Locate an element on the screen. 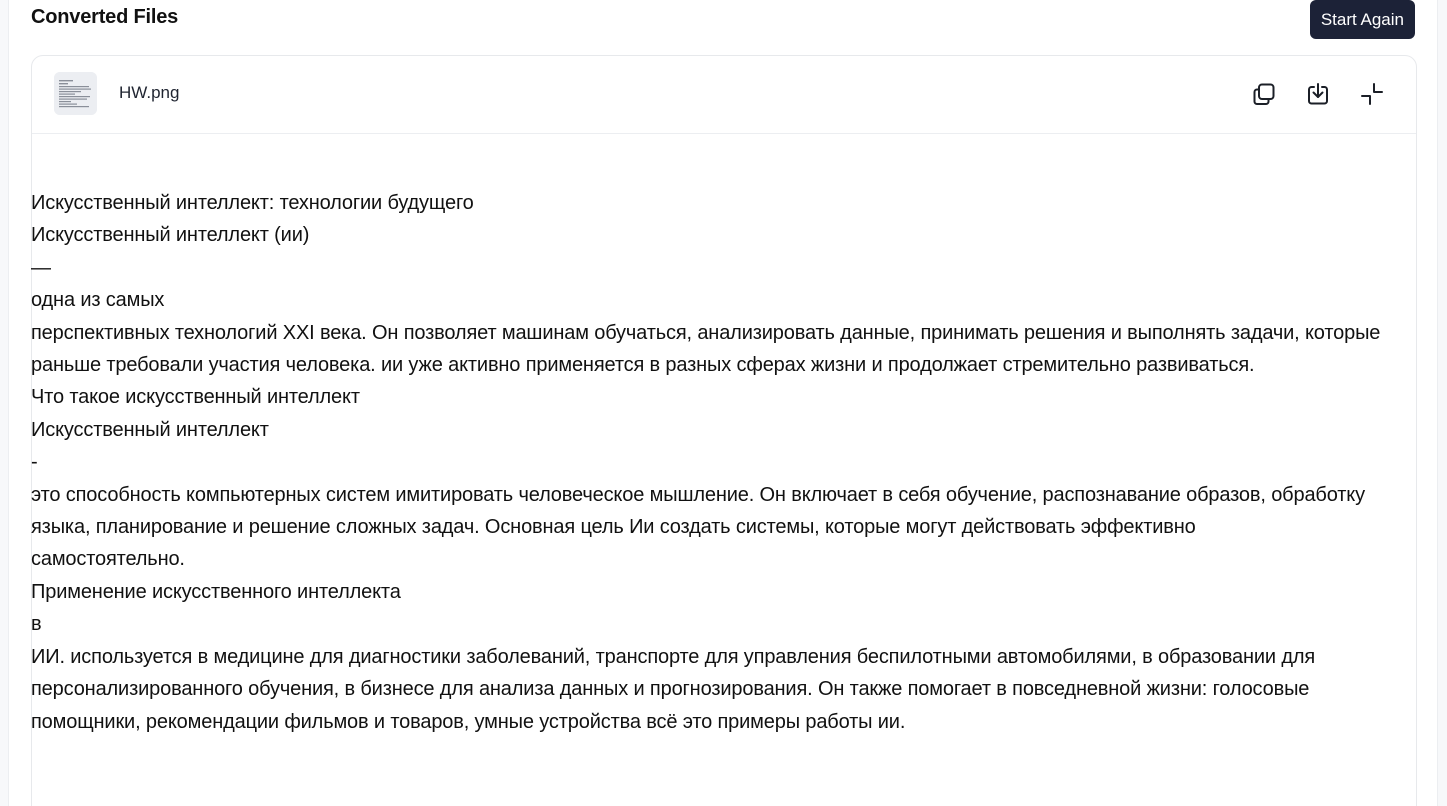  content-line: в is located at coordinates (36, 624).